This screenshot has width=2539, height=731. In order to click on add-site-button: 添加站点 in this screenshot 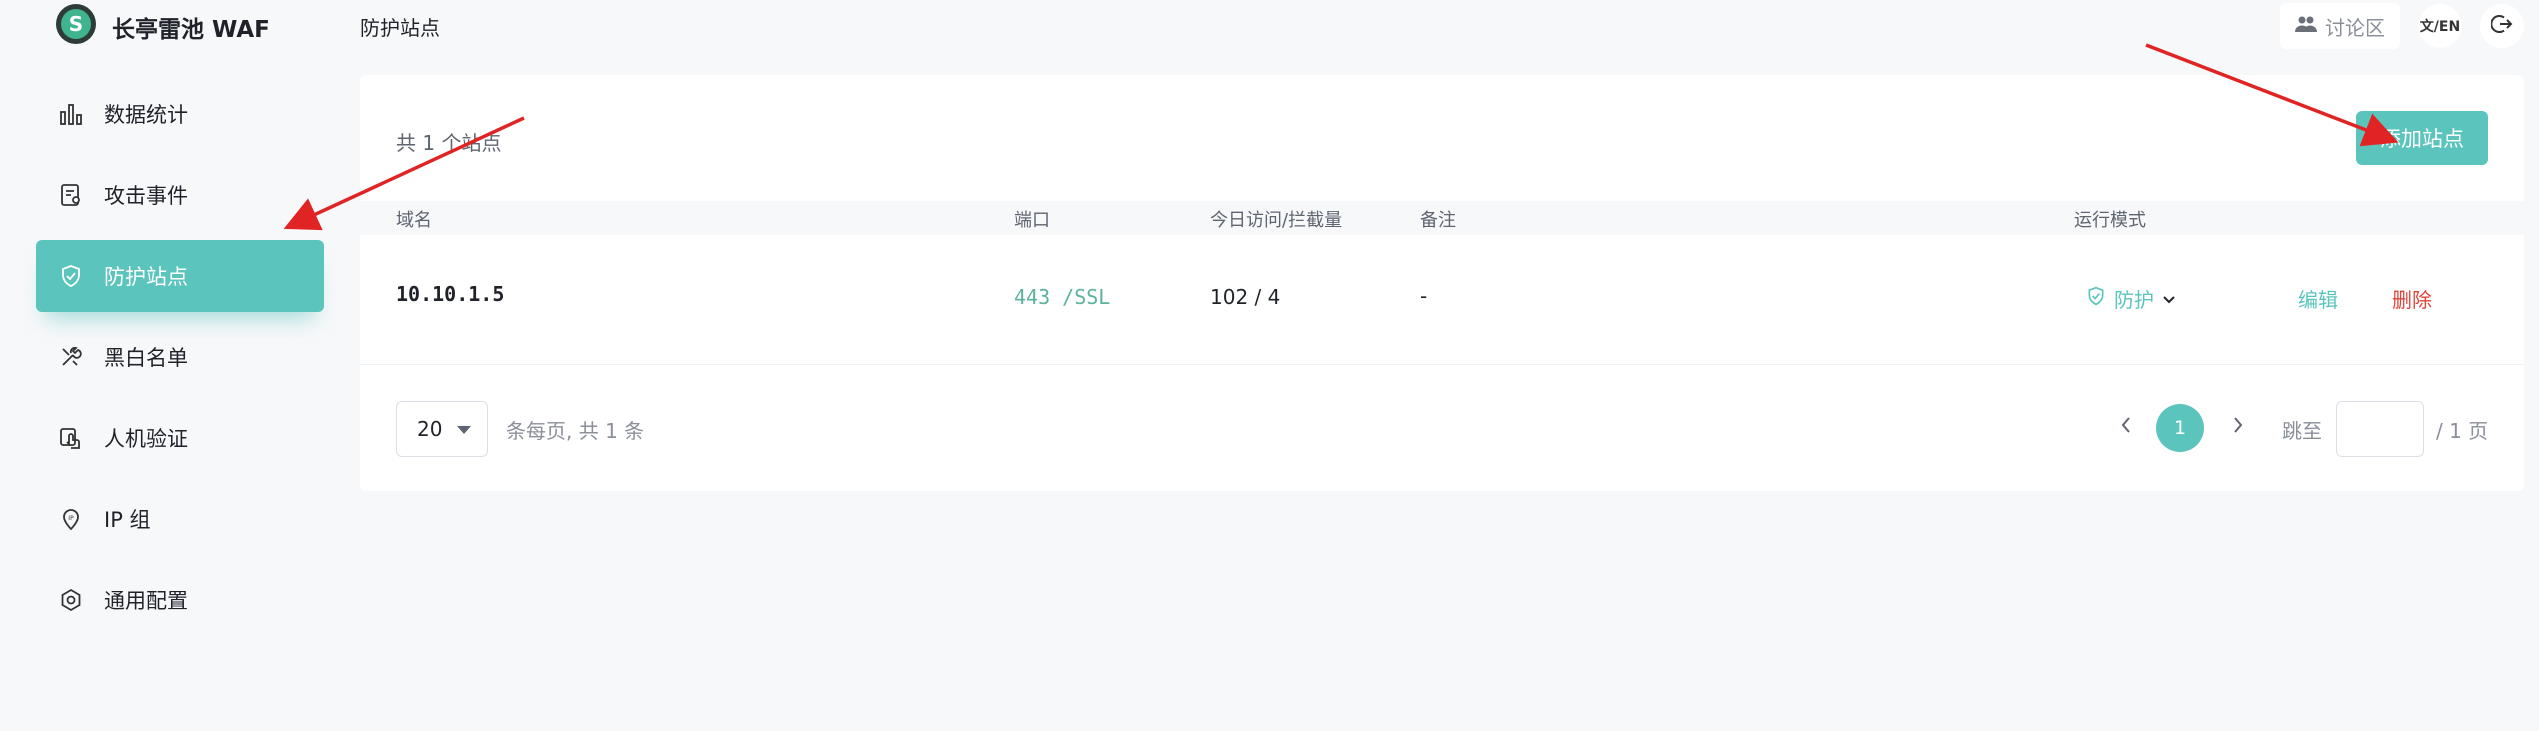, I will do `click(2422, 138)`.